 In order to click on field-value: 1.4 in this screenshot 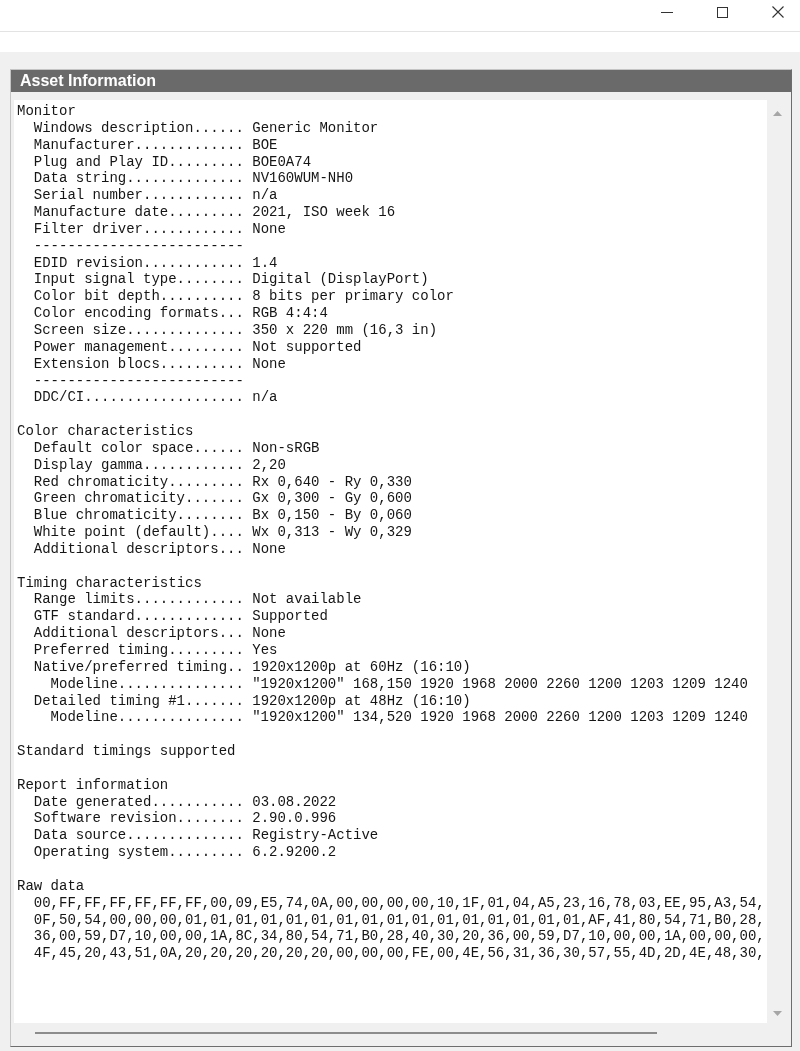, I will do `click(265, 262)`.